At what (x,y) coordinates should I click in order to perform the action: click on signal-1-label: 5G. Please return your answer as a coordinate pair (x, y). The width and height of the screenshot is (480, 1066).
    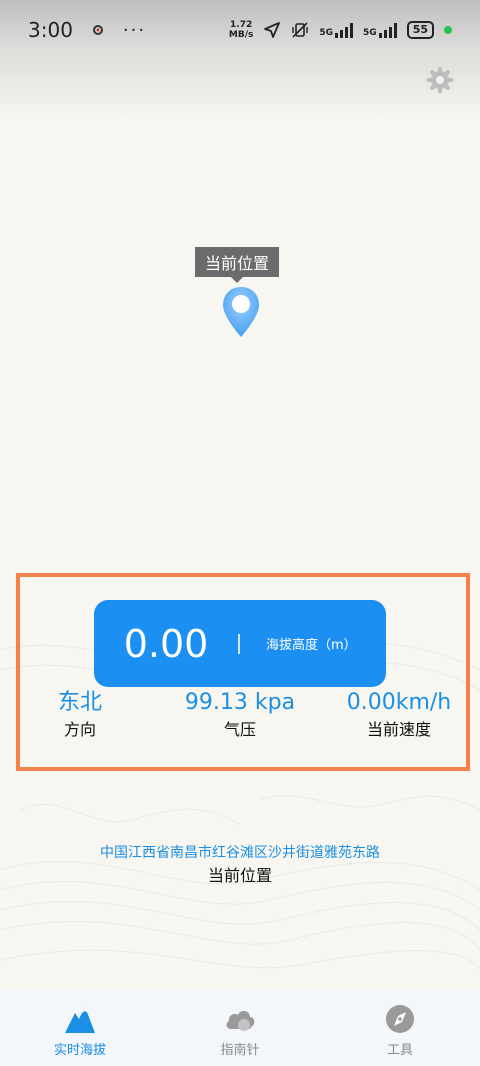
    Looking at the image, I should click on (326, 33).